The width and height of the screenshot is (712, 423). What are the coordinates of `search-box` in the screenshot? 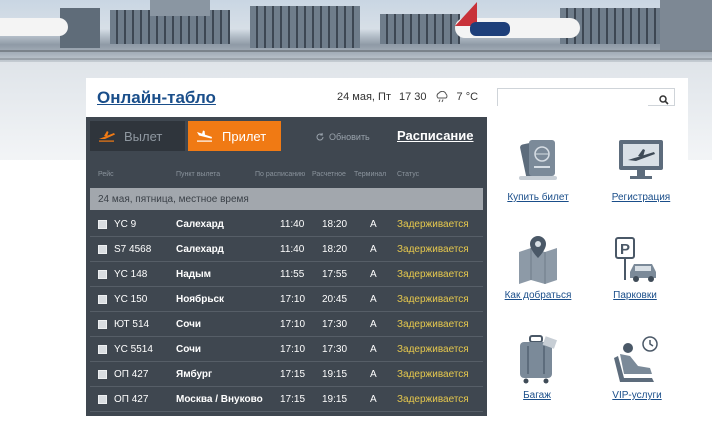 It's located at (586, 97).